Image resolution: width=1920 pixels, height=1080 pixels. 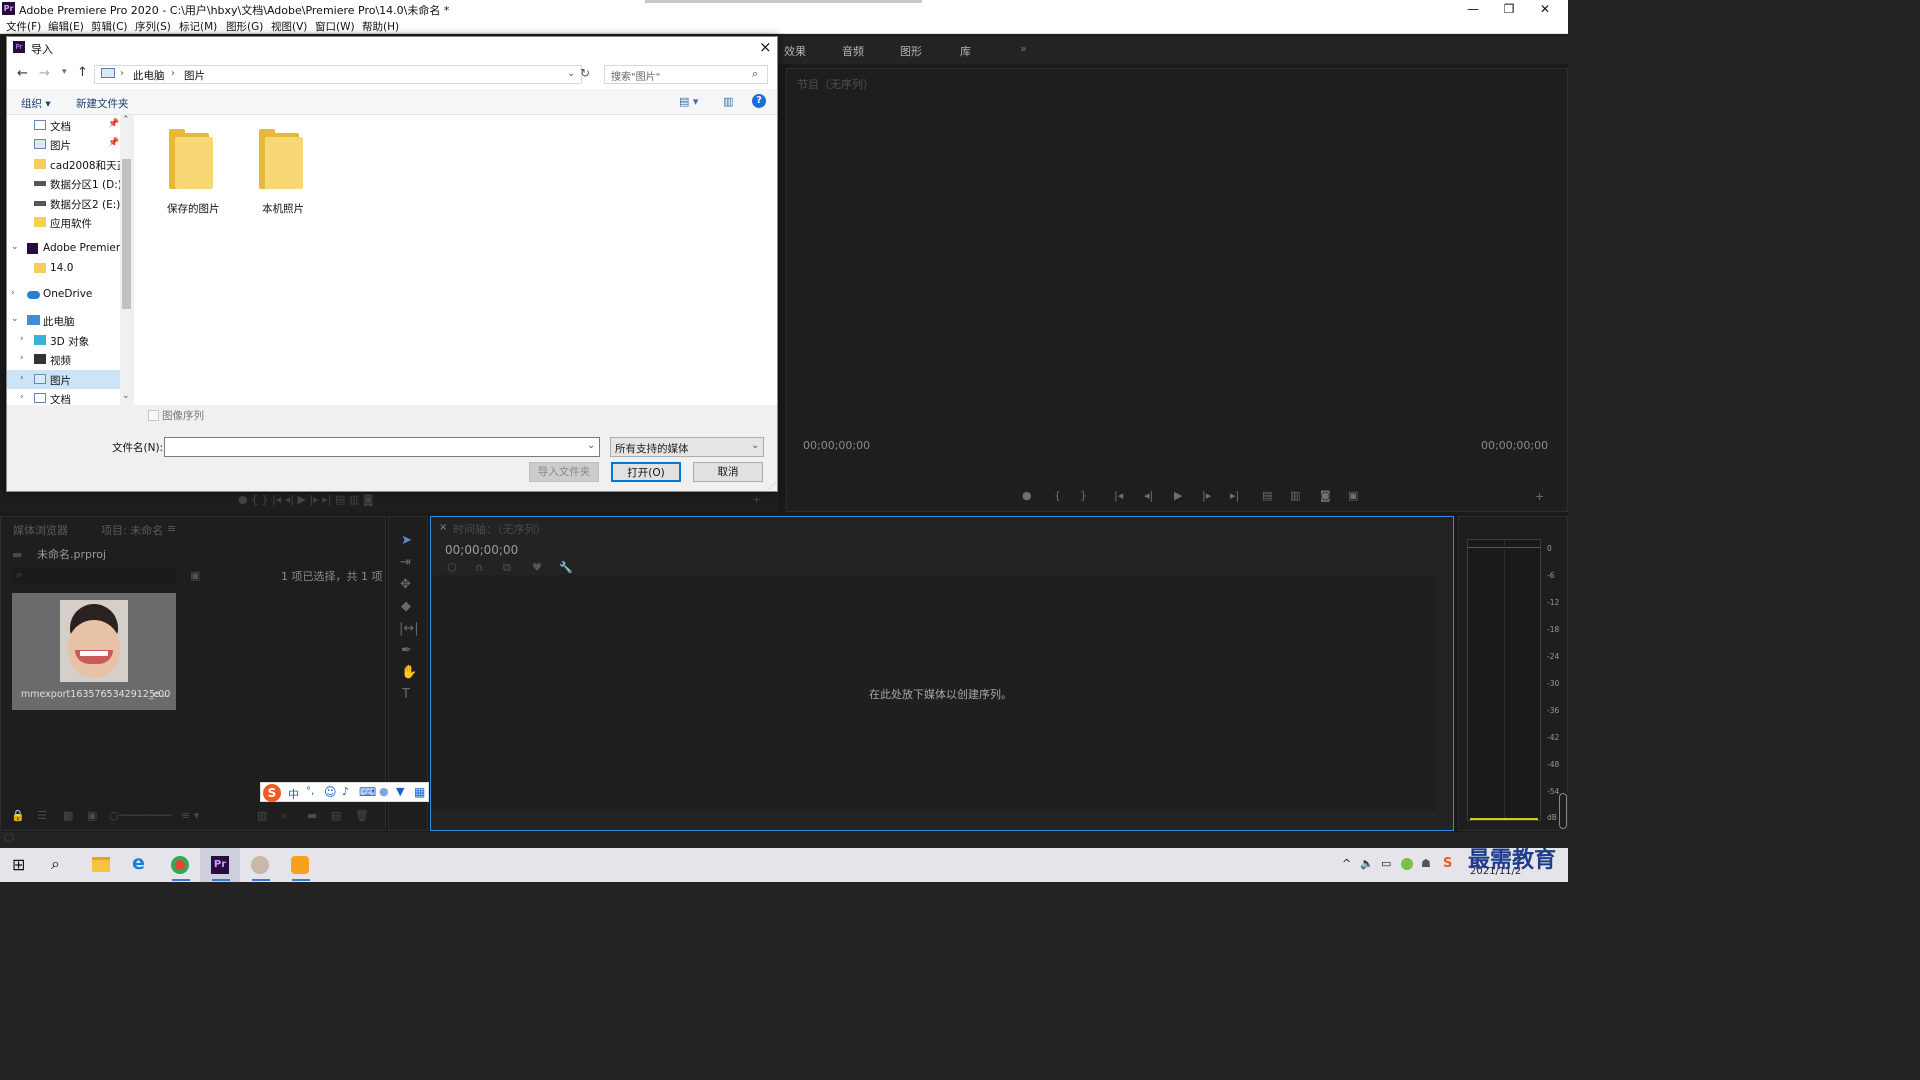 What do you see at coordinates (260, 865) in the screenshot?
I see `photo-app-icon` at bounding box center [260, 865].